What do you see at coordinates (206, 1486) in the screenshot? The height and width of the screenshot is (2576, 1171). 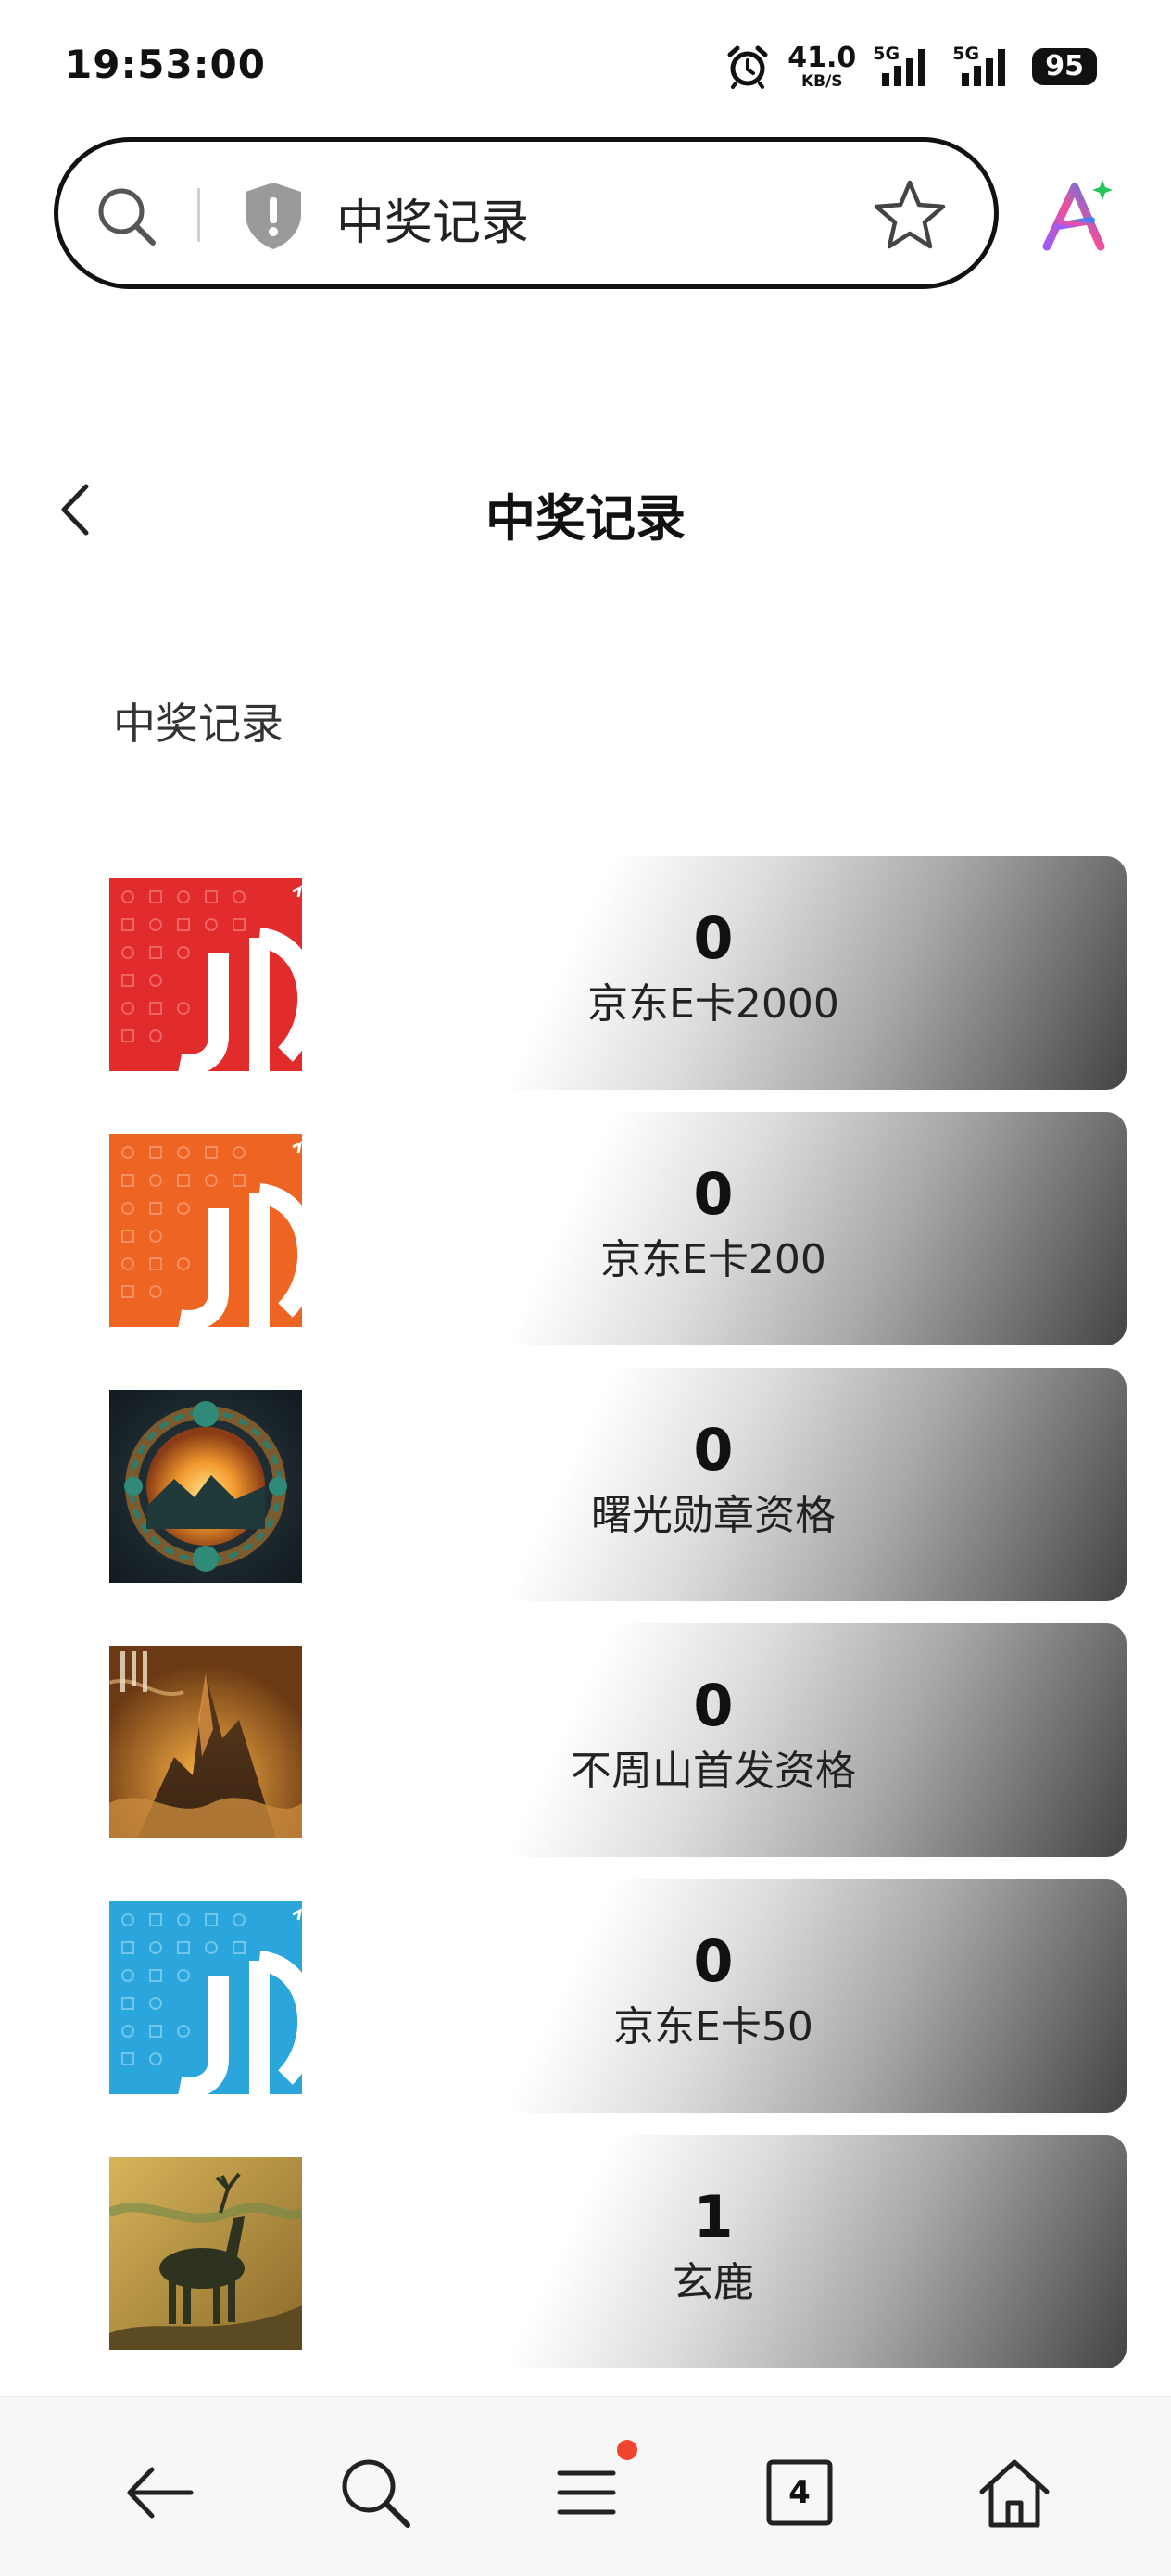 I see `prize-image-sunrise-medal-art` at bounding box center [206, 1486].